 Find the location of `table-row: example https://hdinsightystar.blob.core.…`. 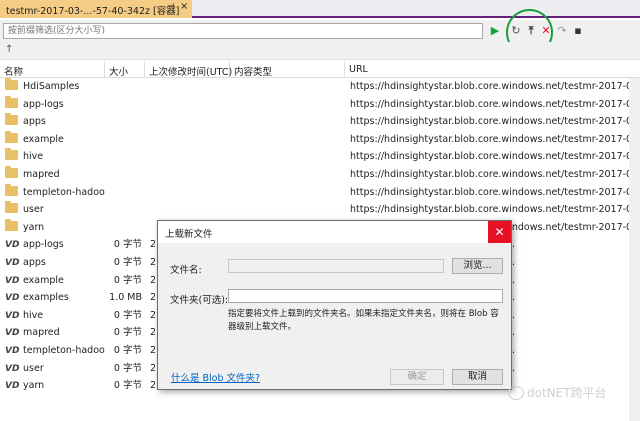

table-row: example https://hdinsightystar.blob.core.… is located at coordinates (320, 139).